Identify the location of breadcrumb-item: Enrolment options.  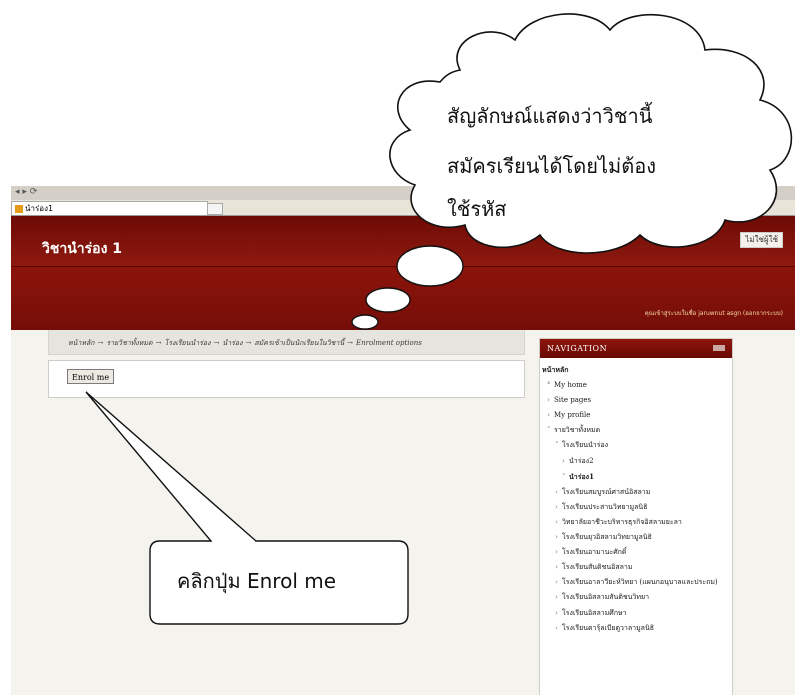
(389, 343).